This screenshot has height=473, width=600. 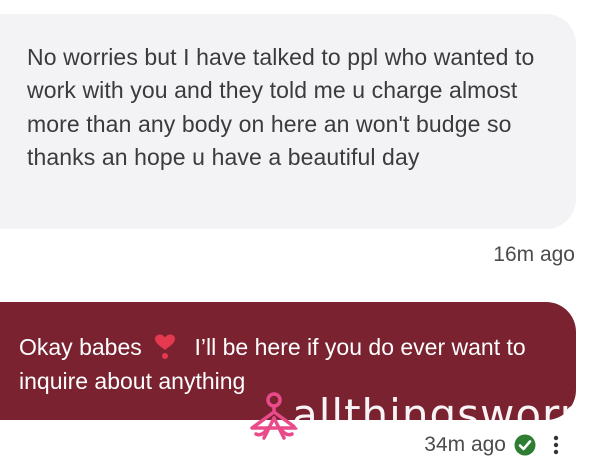 I want to click on heart-exclamation-icon, so click(x=165, y=346).